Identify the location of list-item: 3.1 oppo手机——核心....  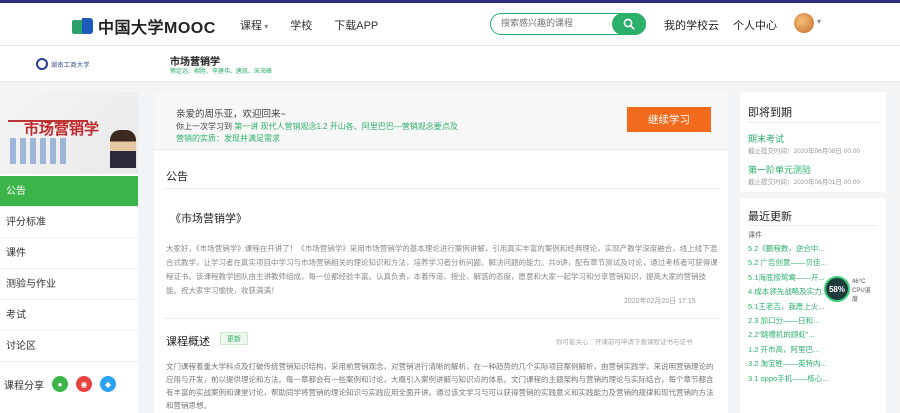
(788, 379).